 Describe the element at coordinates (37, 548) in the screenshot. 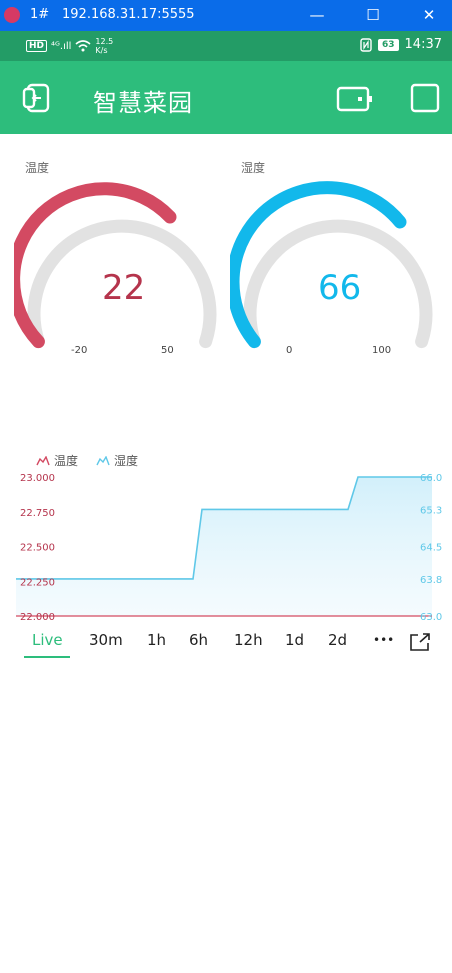

I see `left-tick-label: 22.500` at that location.